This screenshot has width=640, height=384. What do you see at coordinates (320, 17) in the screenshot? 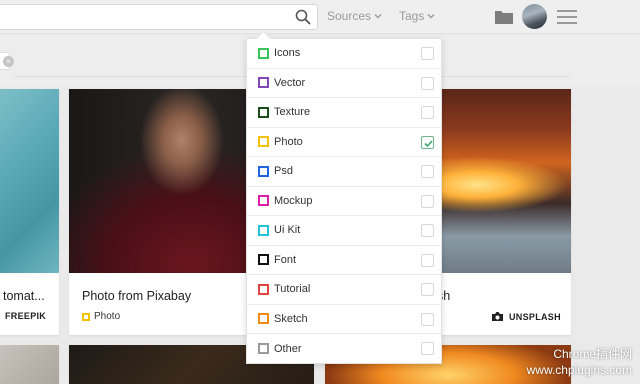
I see `top-bar: Sources Tags` at bounding box center [320, 17].